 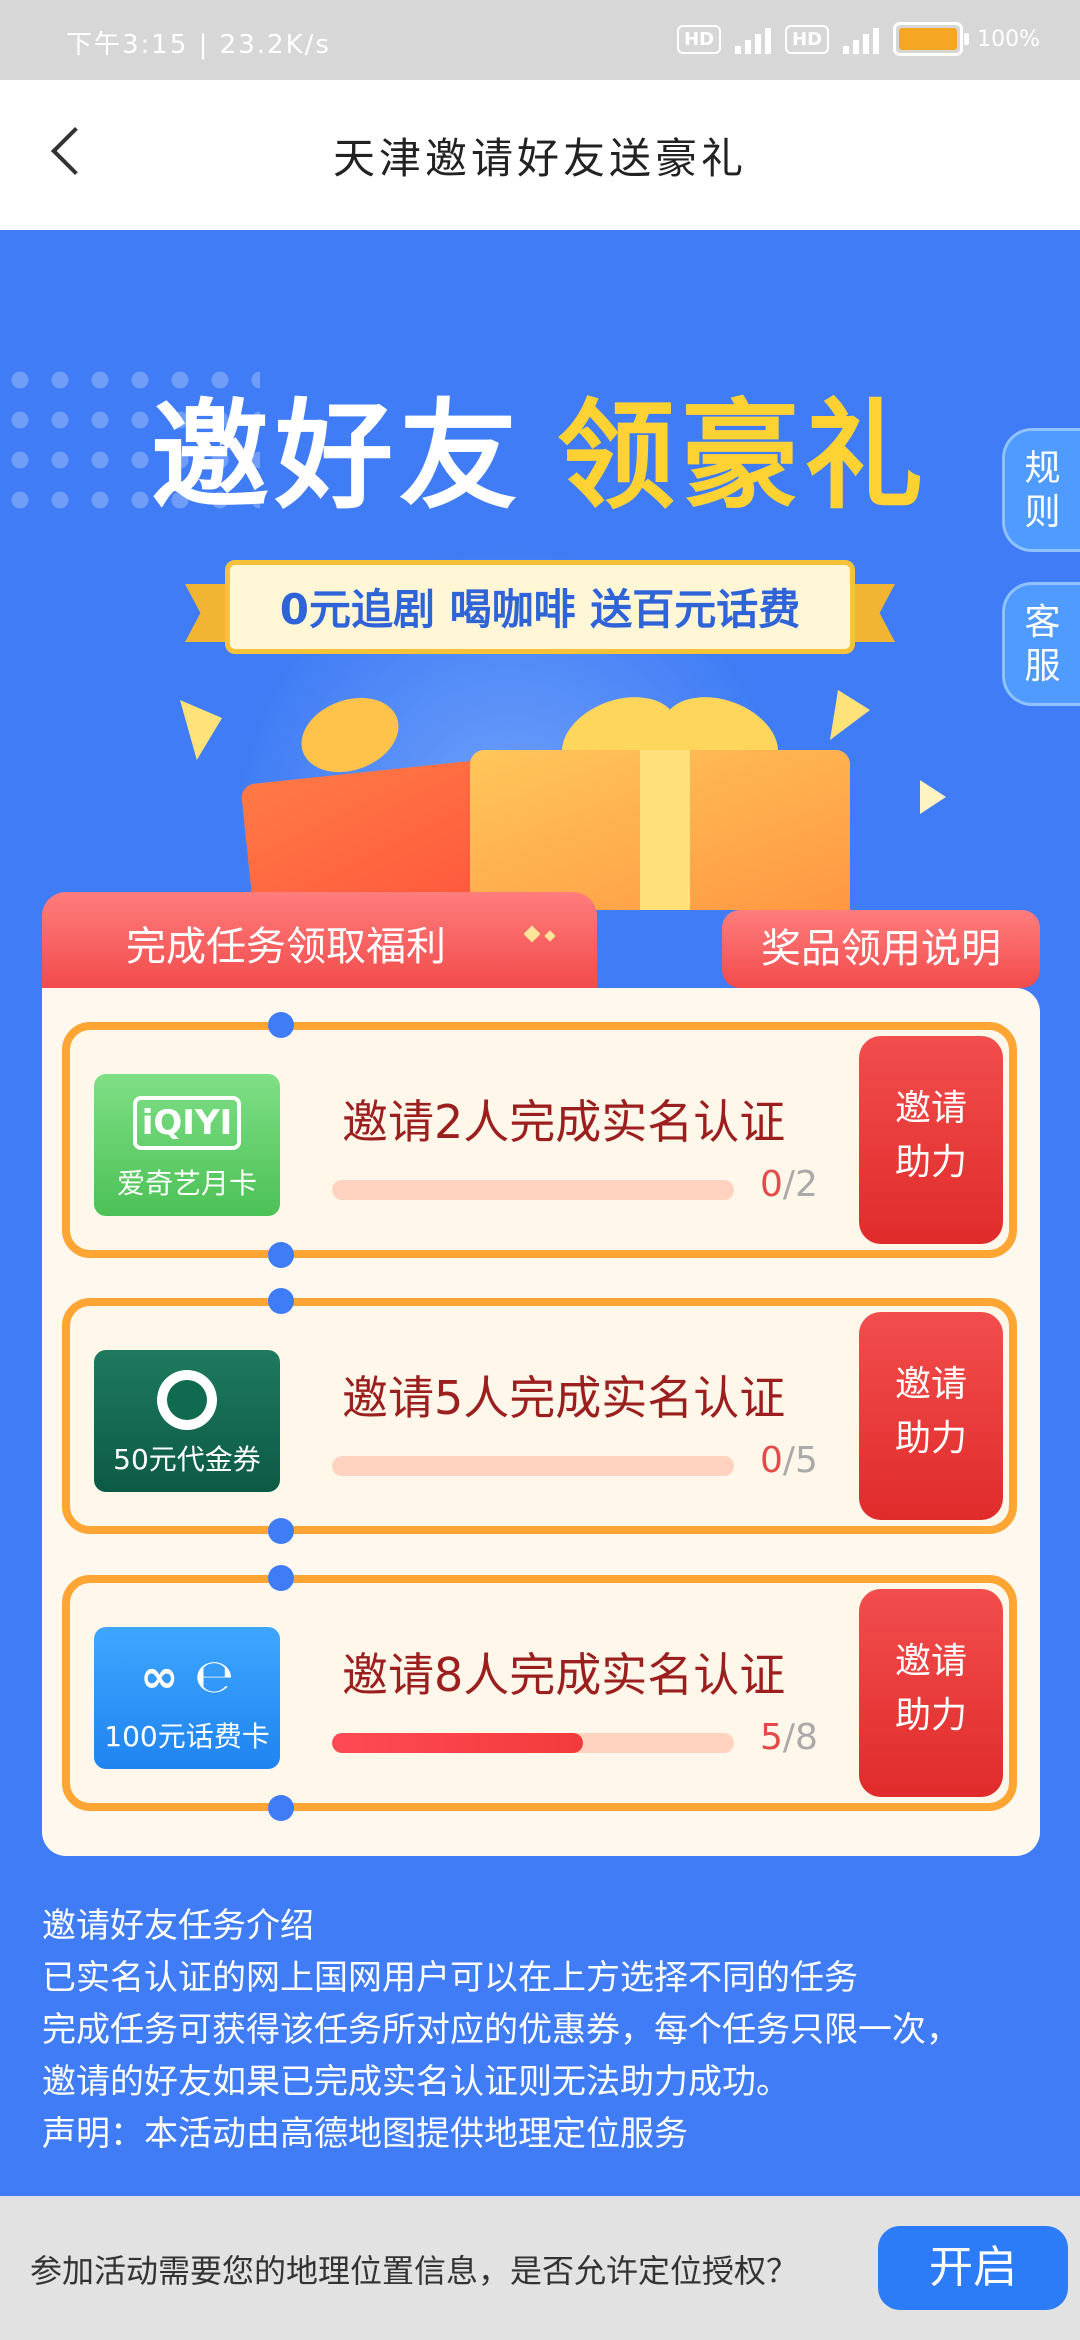 I want to click on status-time-speed: 下午3:15 | 23.2K/s, so click(x=198, y=45).